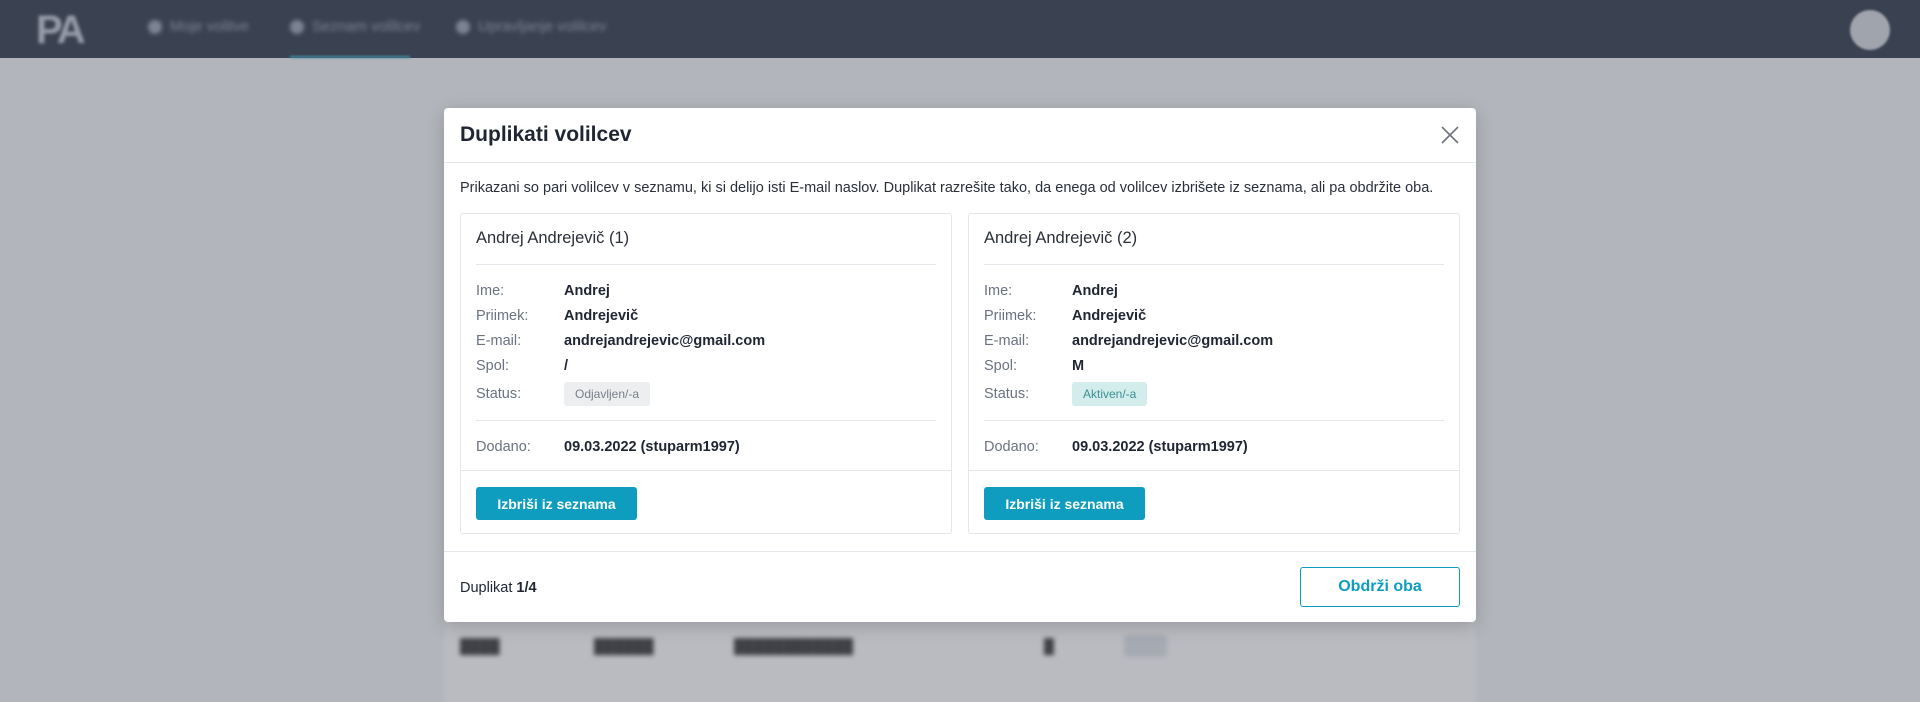 This screenshot has width=1920, height=702. I want to click on duplicate-counter-label: Duplikat, so click(488, 588).